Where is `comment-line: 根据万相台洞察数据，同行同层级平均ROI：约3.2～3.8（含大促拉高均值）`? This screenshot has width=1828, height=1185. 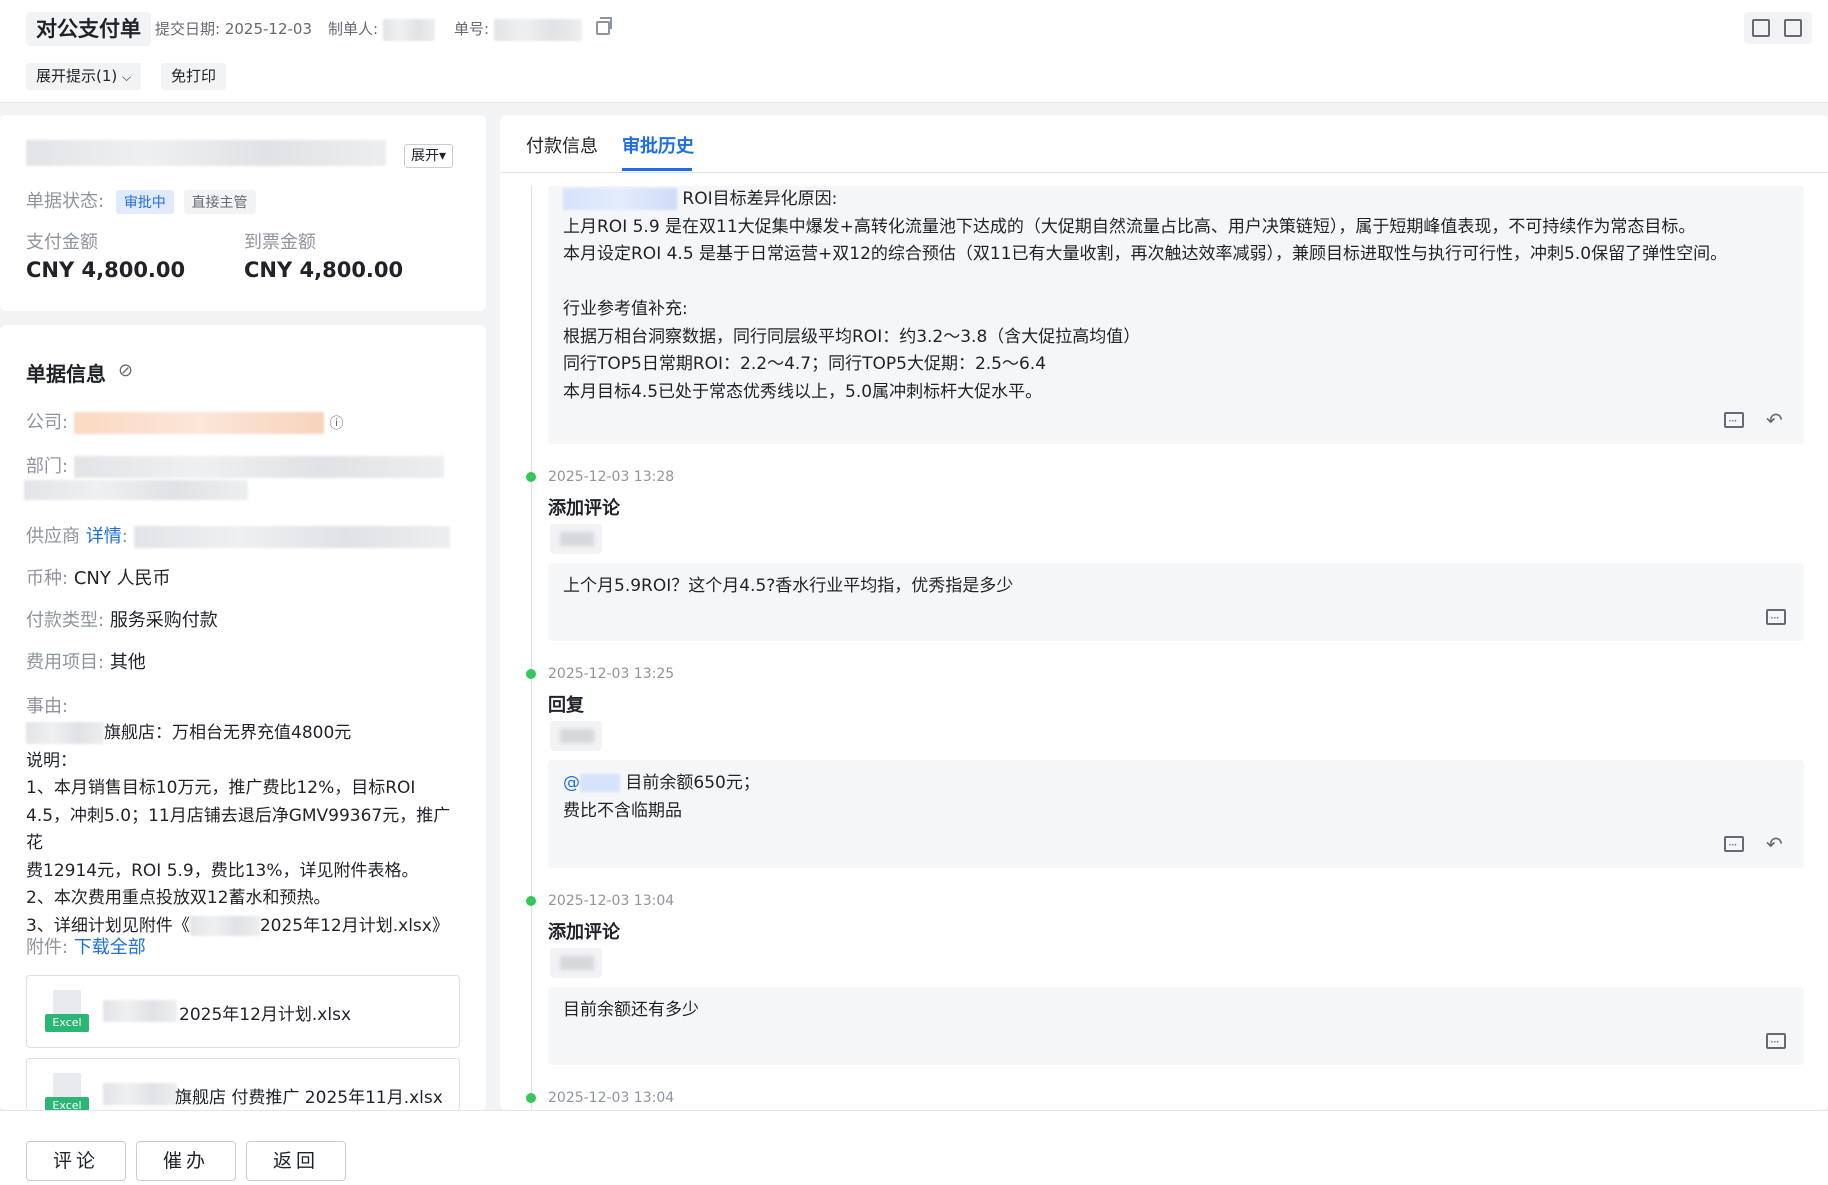
comment-line: 根据万相台洞察数据，同行同层级平均ROI：约3.2～3.8（含大促拉高均值） is located at coordinates (852, 336).